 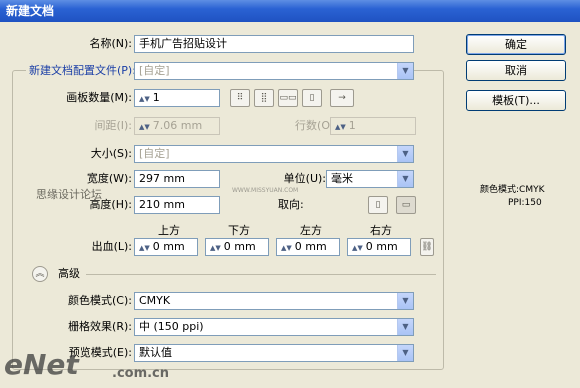 What do you see at coordinates (111, 246) in the screenshot?
I see `bleed-label: 出血(L):` at bounding box center [111, 246].